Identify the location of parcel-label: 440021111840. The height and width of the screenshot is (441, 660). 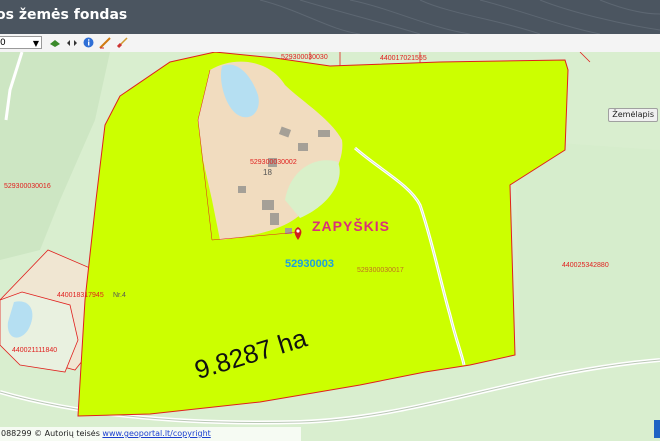
(35, 350).